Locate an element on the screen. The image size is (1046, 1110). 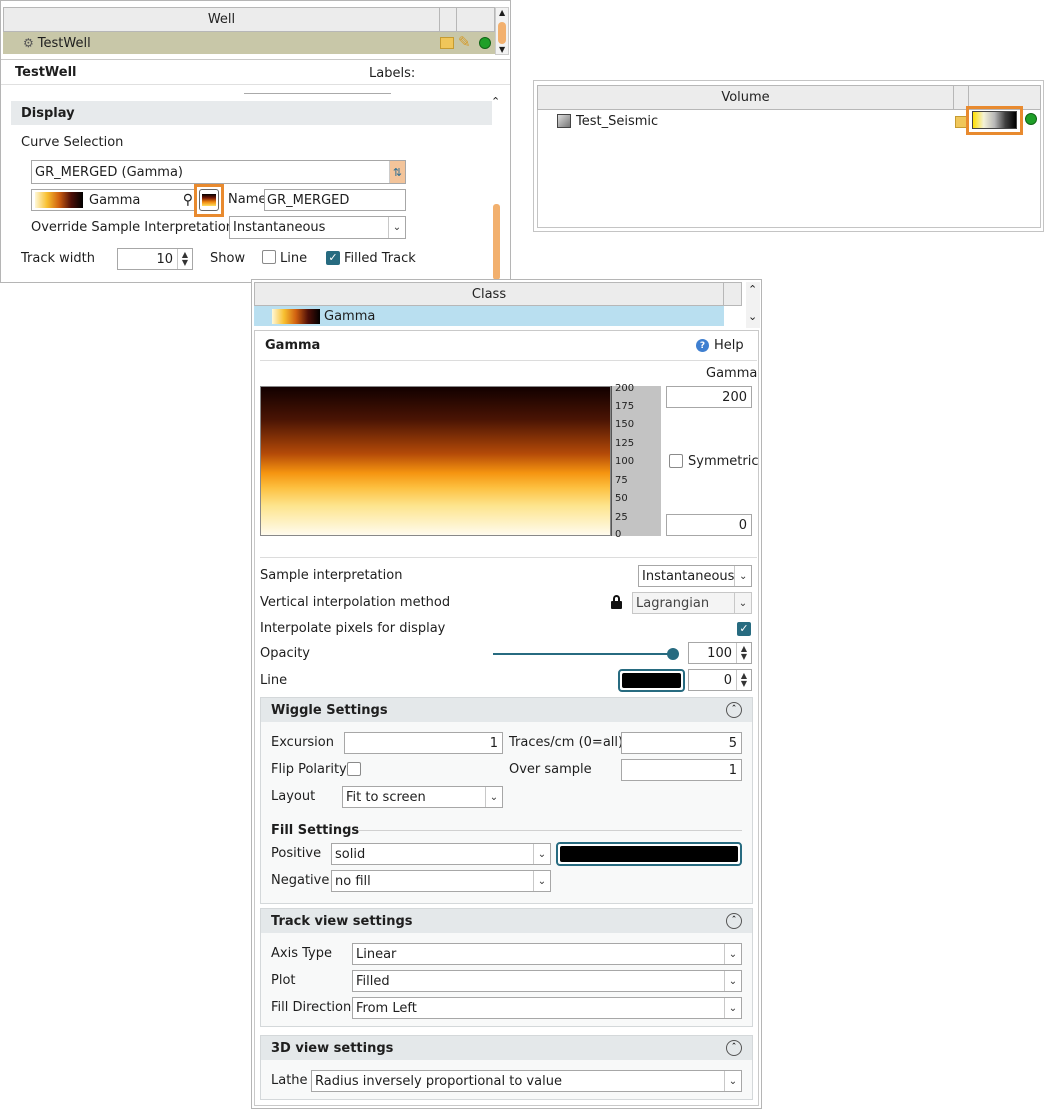
vert-interp-label: Vertical interpolation method is located at coordinates (355, 602).